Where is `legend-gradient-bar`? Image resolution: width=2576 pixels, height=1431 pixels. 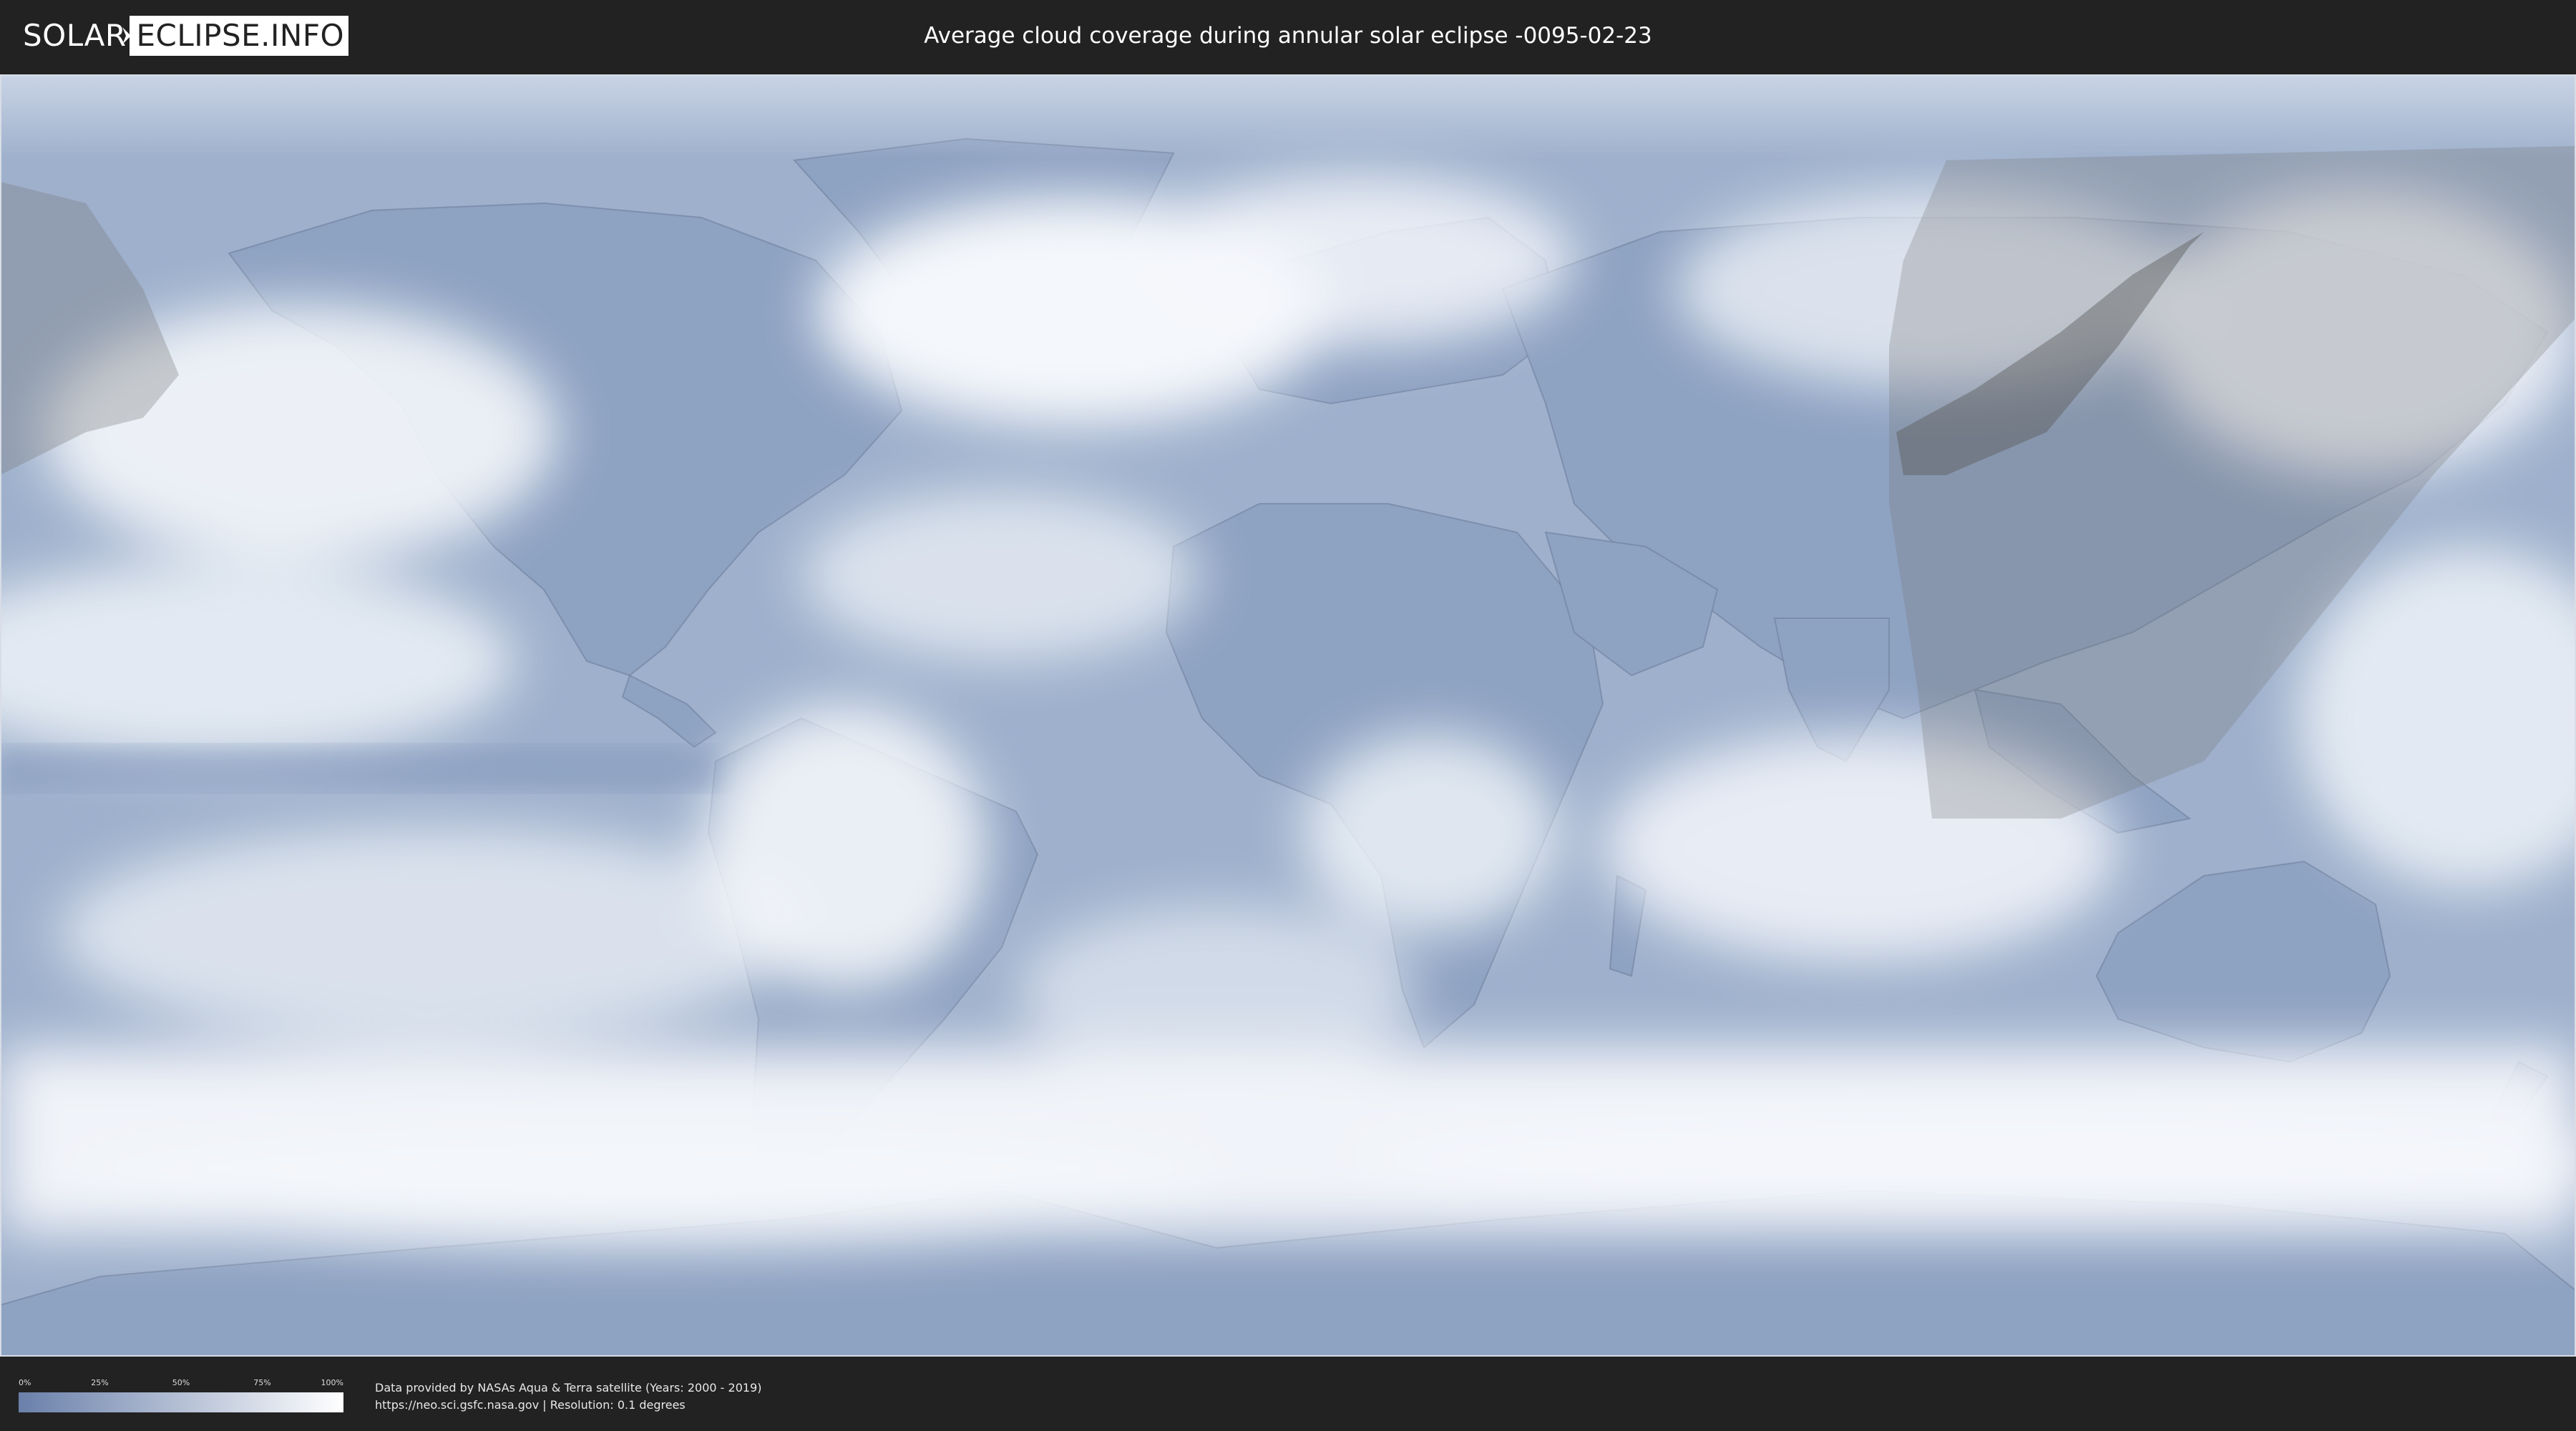 legend-gradient-bar is located at coordinates (181, 1402).